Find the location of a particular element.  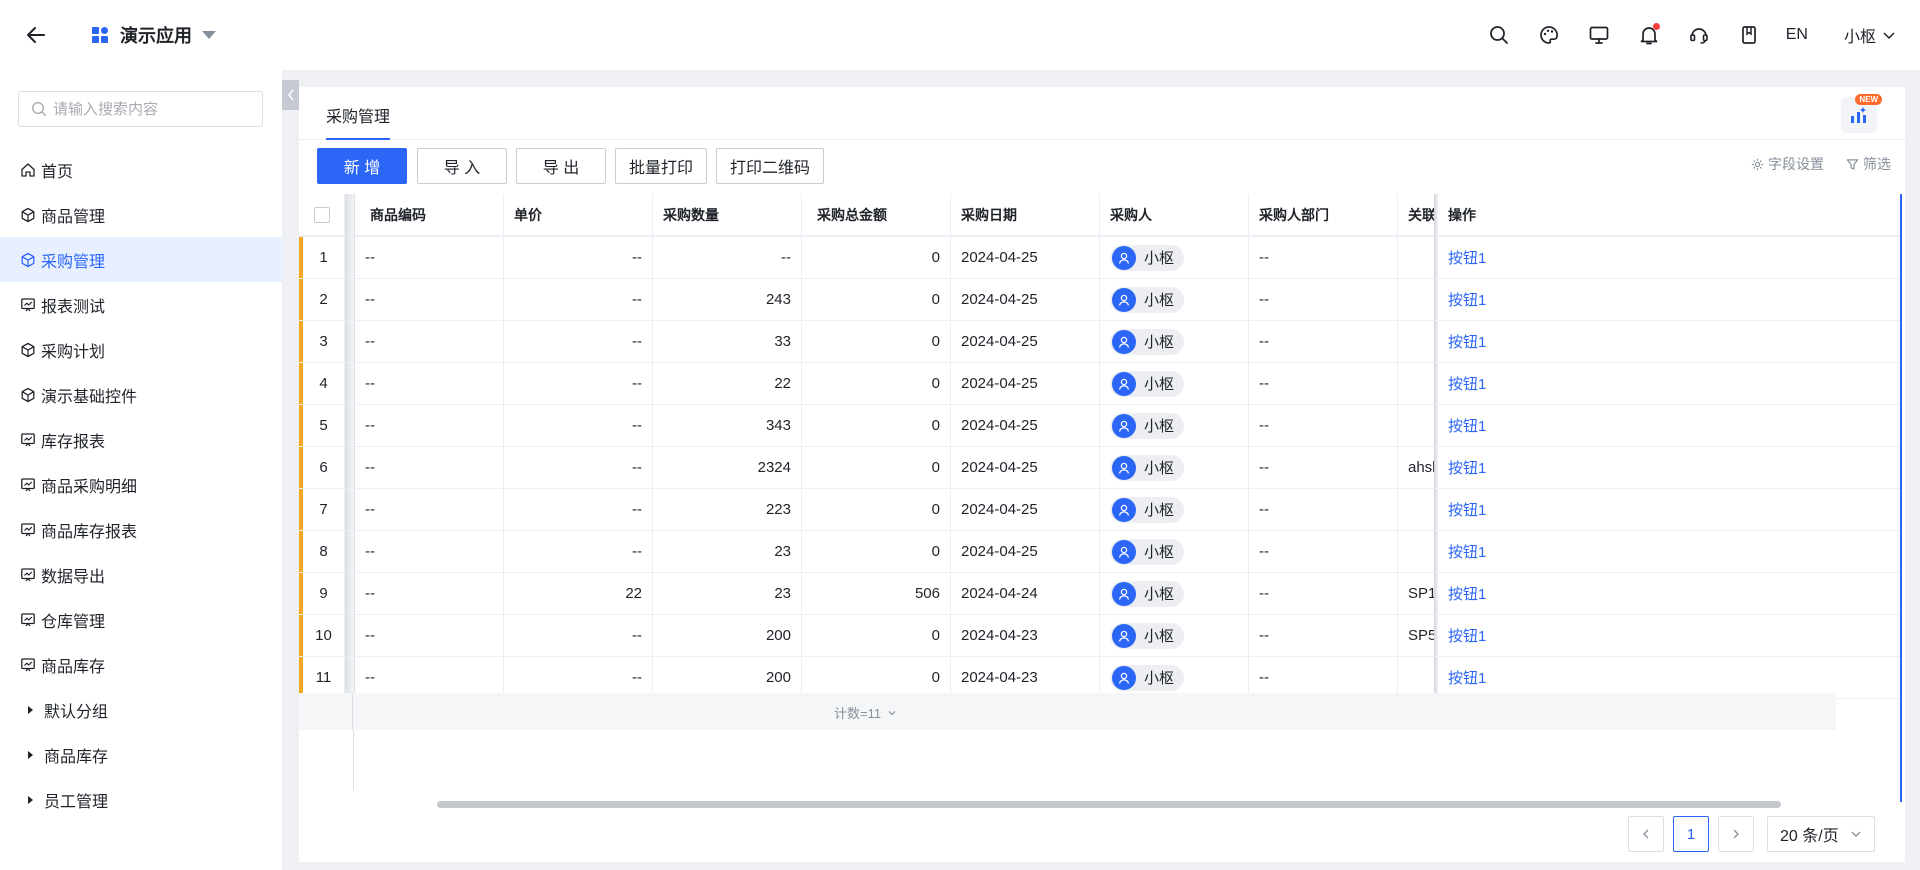

home-icon is located at coordinates (28, 170).